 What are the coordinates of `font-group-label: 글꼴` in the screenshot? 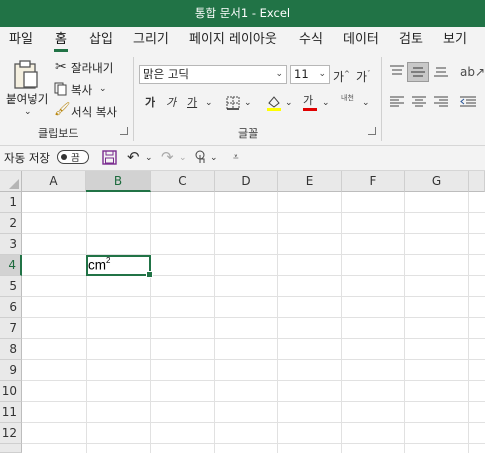 It's located at (248, 133).